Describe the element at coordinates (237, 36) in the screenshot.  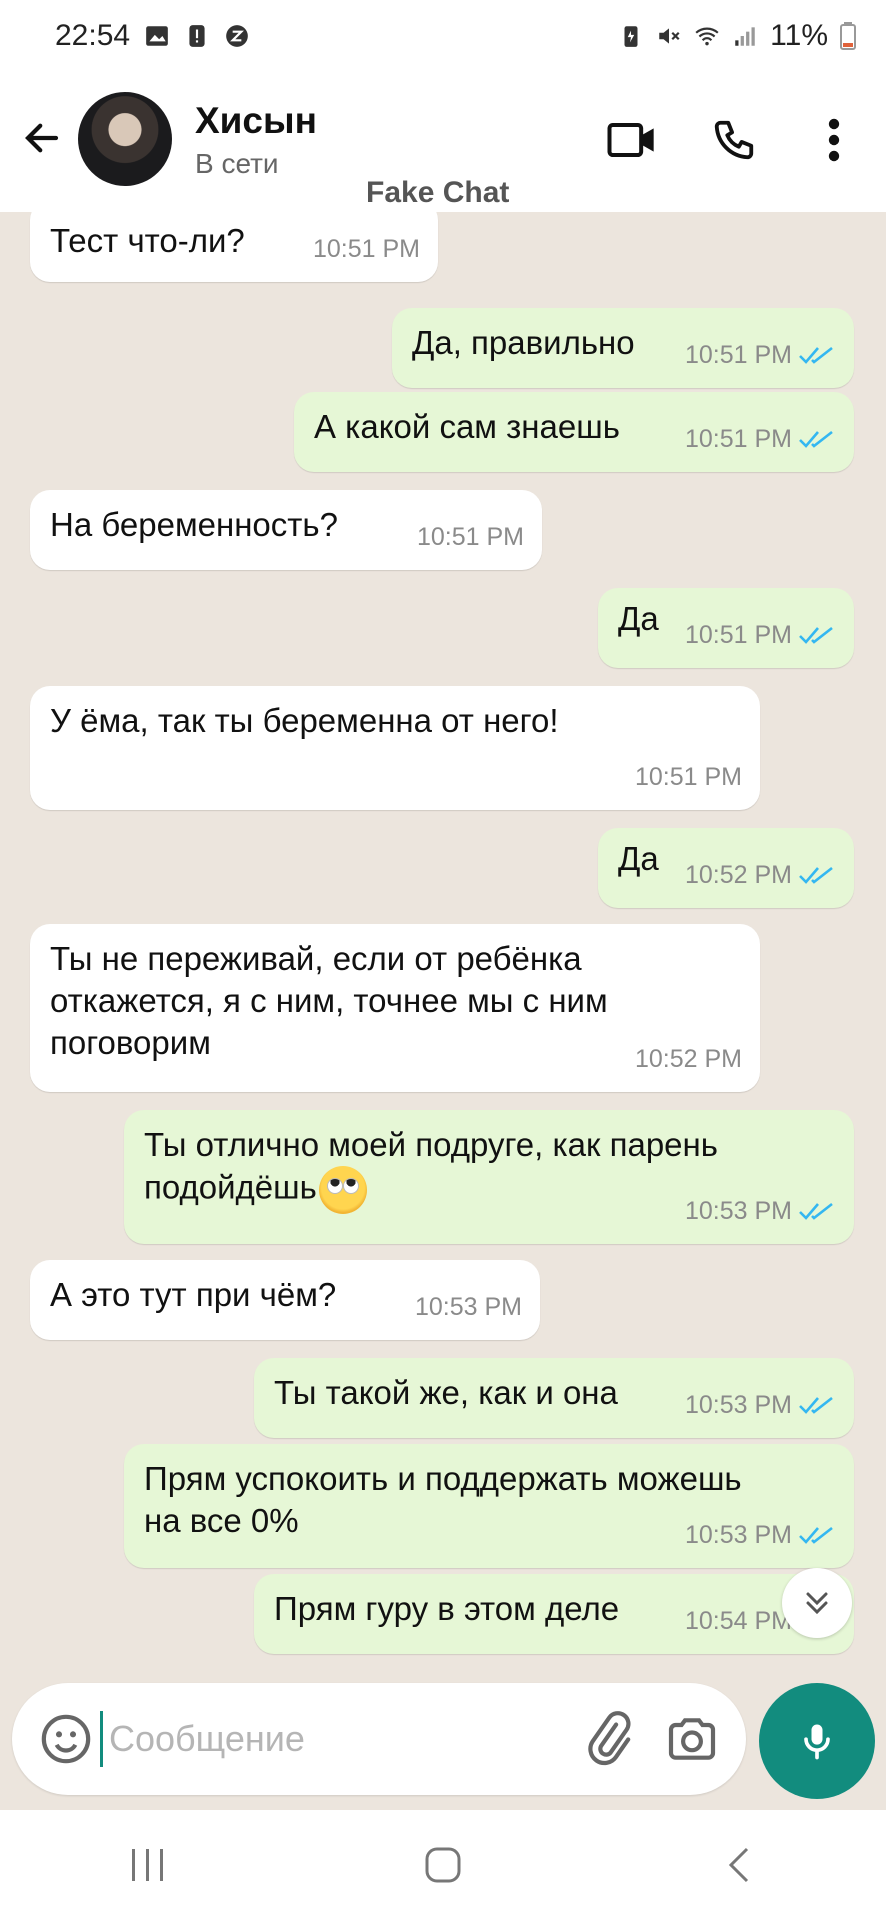
I see `app-notification-icon` at that location.